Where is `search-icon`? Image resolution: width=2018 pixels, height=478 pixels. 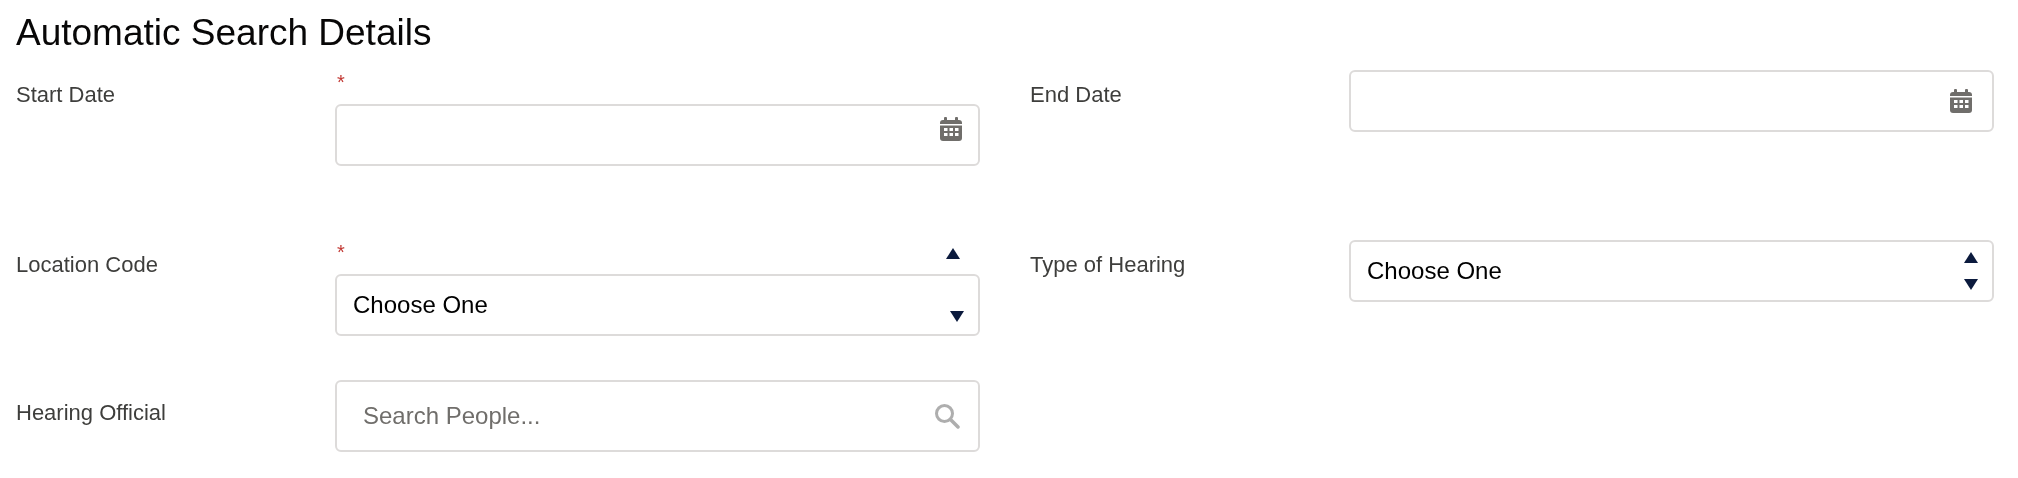
search-icon is located at coordinates (947, 416).